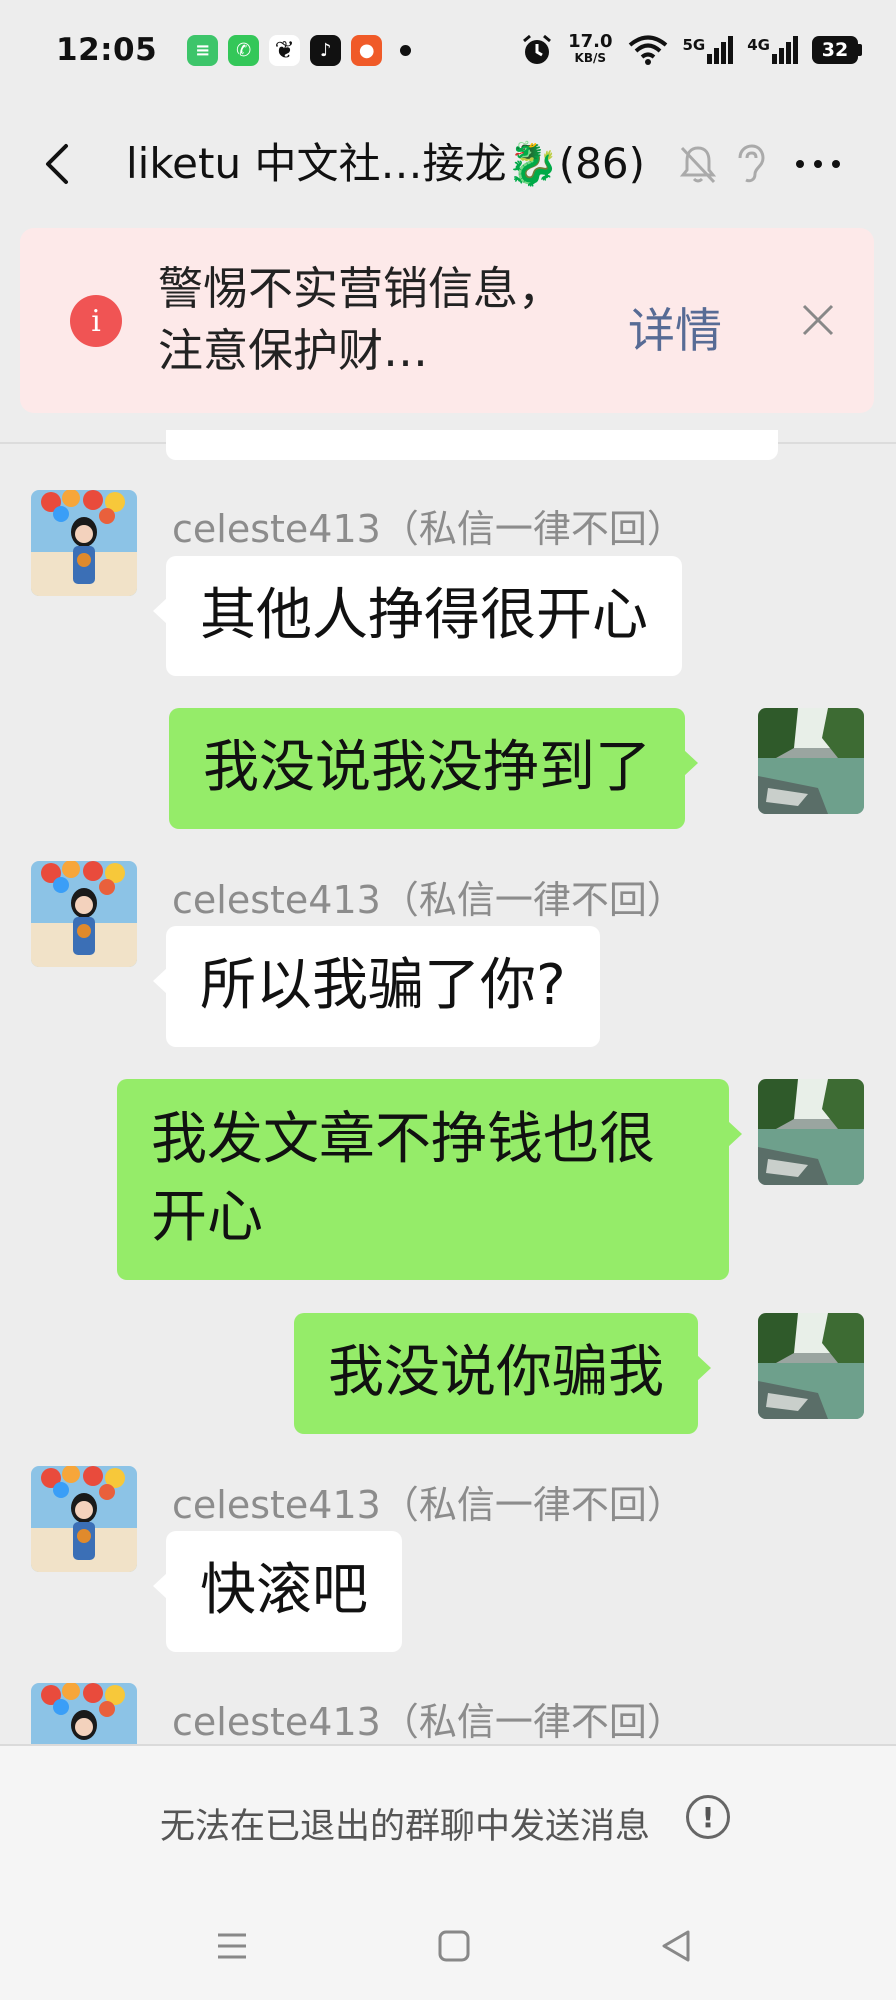 The height and width of the screenshot is (2000, 896). What do you see at coordinates (326, 50) in the screenshot?
I see `tiktok-icon: ♪` at bounding box center [326, 50].